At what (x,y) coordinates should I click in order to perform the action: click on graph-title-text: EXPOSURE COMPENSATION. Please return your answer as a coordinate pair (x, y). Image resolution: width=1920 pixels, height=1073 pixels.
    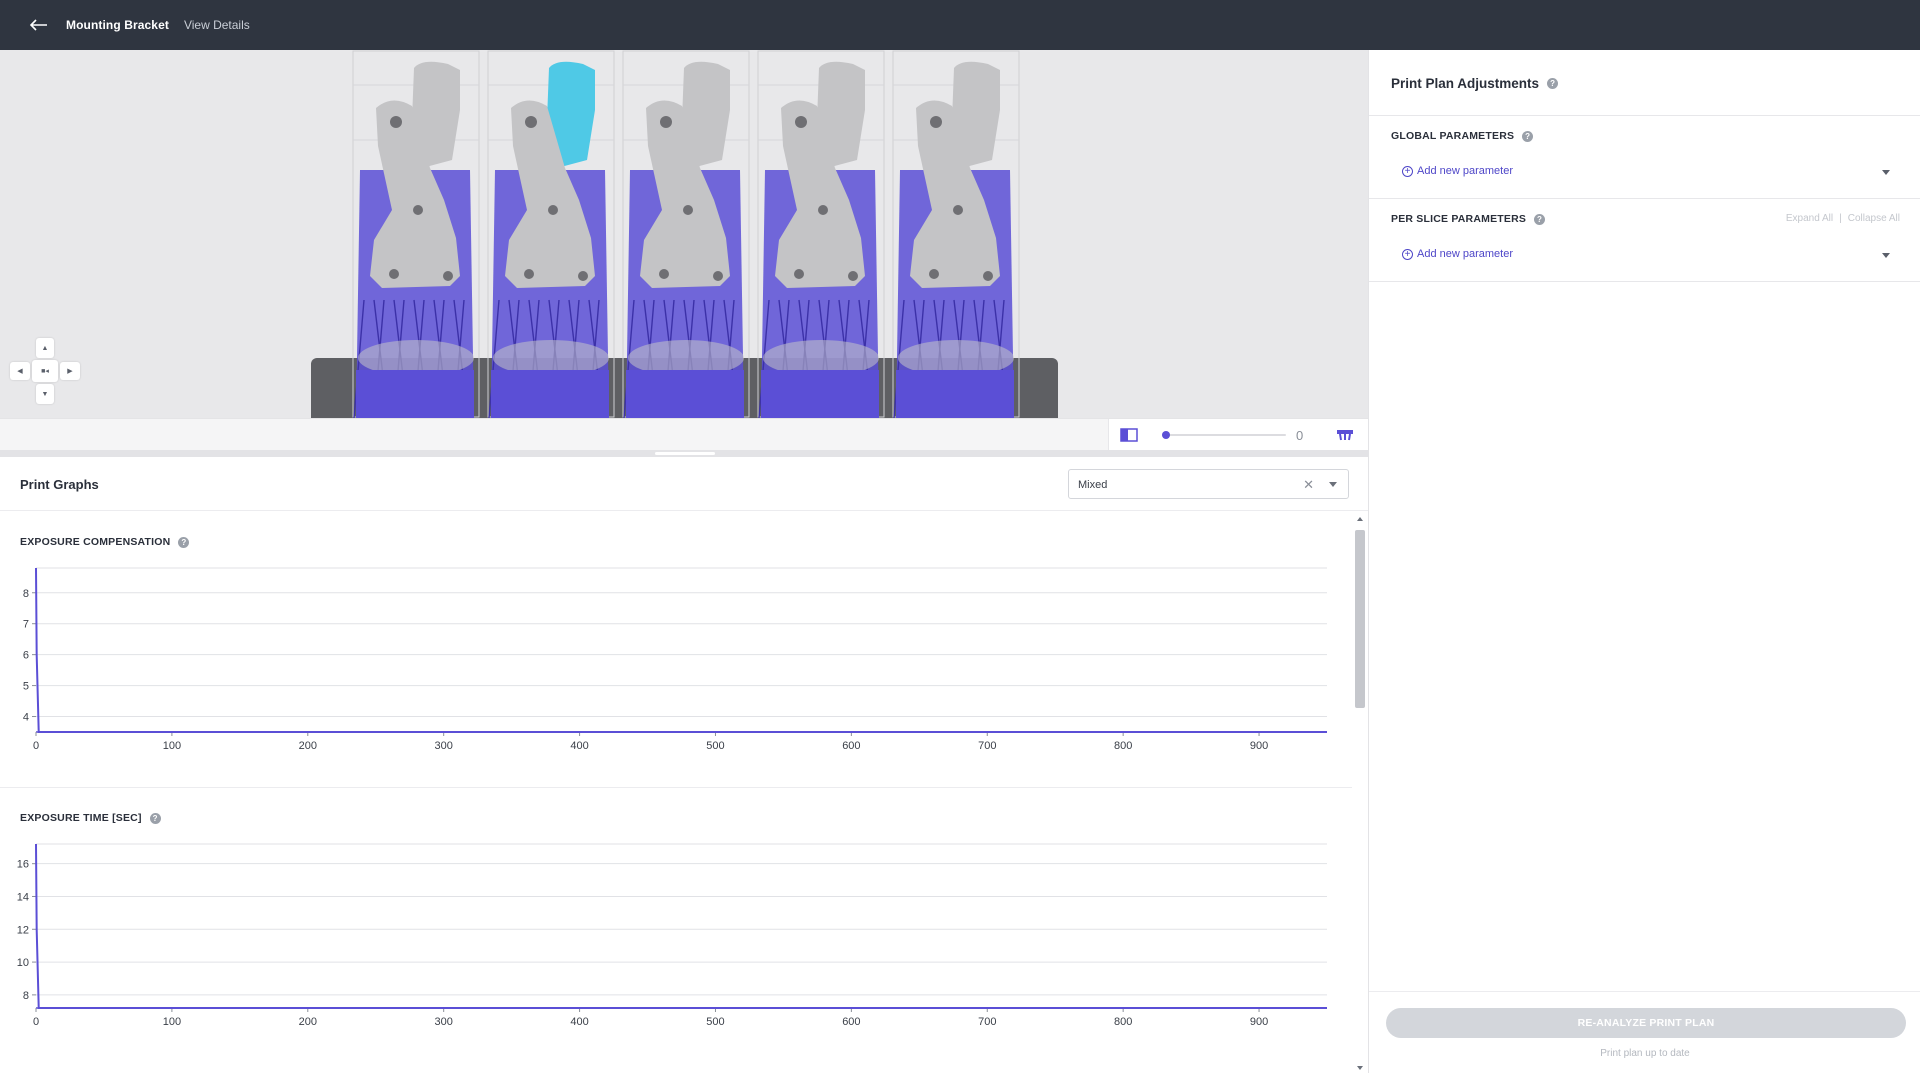
    Looking at the image, I should click on (95, 542).